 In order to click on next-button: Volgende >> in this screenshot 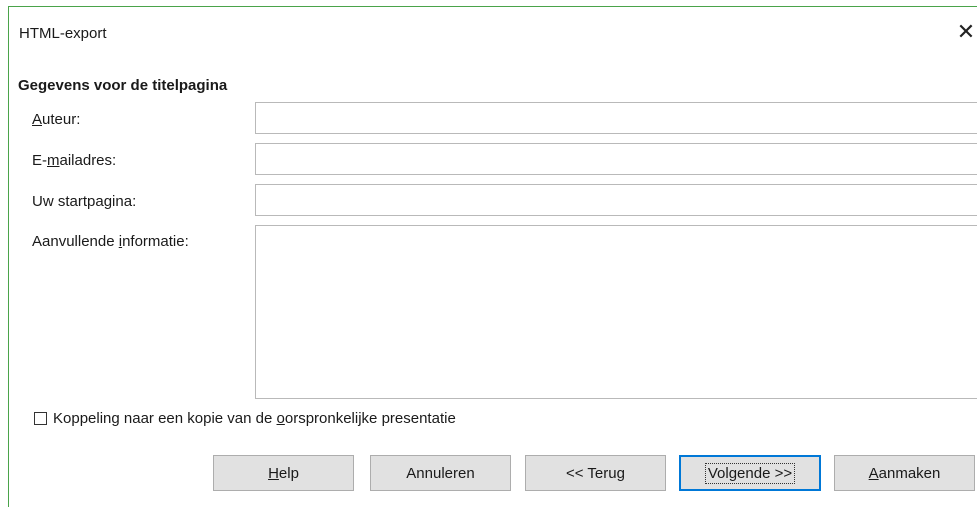, I will do `click(750, 473)`.